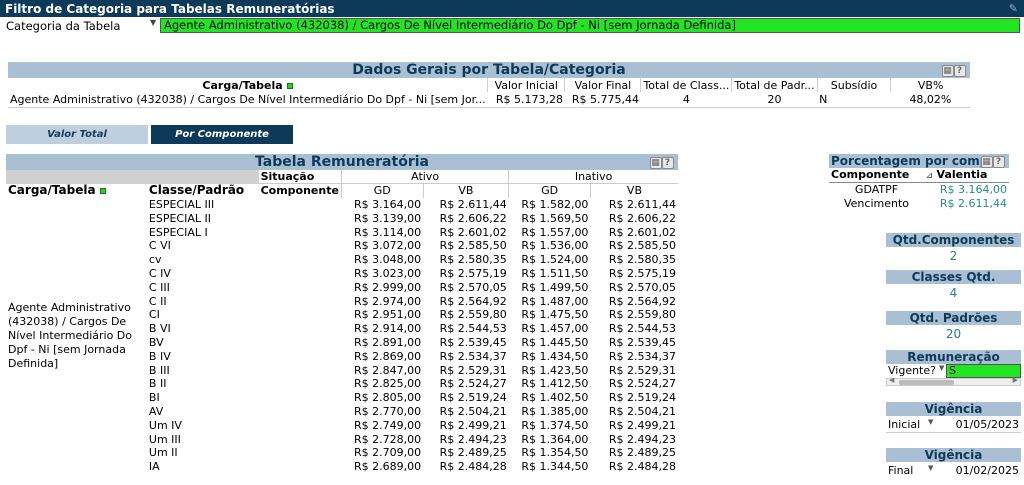 The height and width of the screenshot is (485, 1024). What do you see at coordinates (473, 273) in the screenshot?
I see `cell-valor: R$ 2.575,19` at bounding box center [473, 273].